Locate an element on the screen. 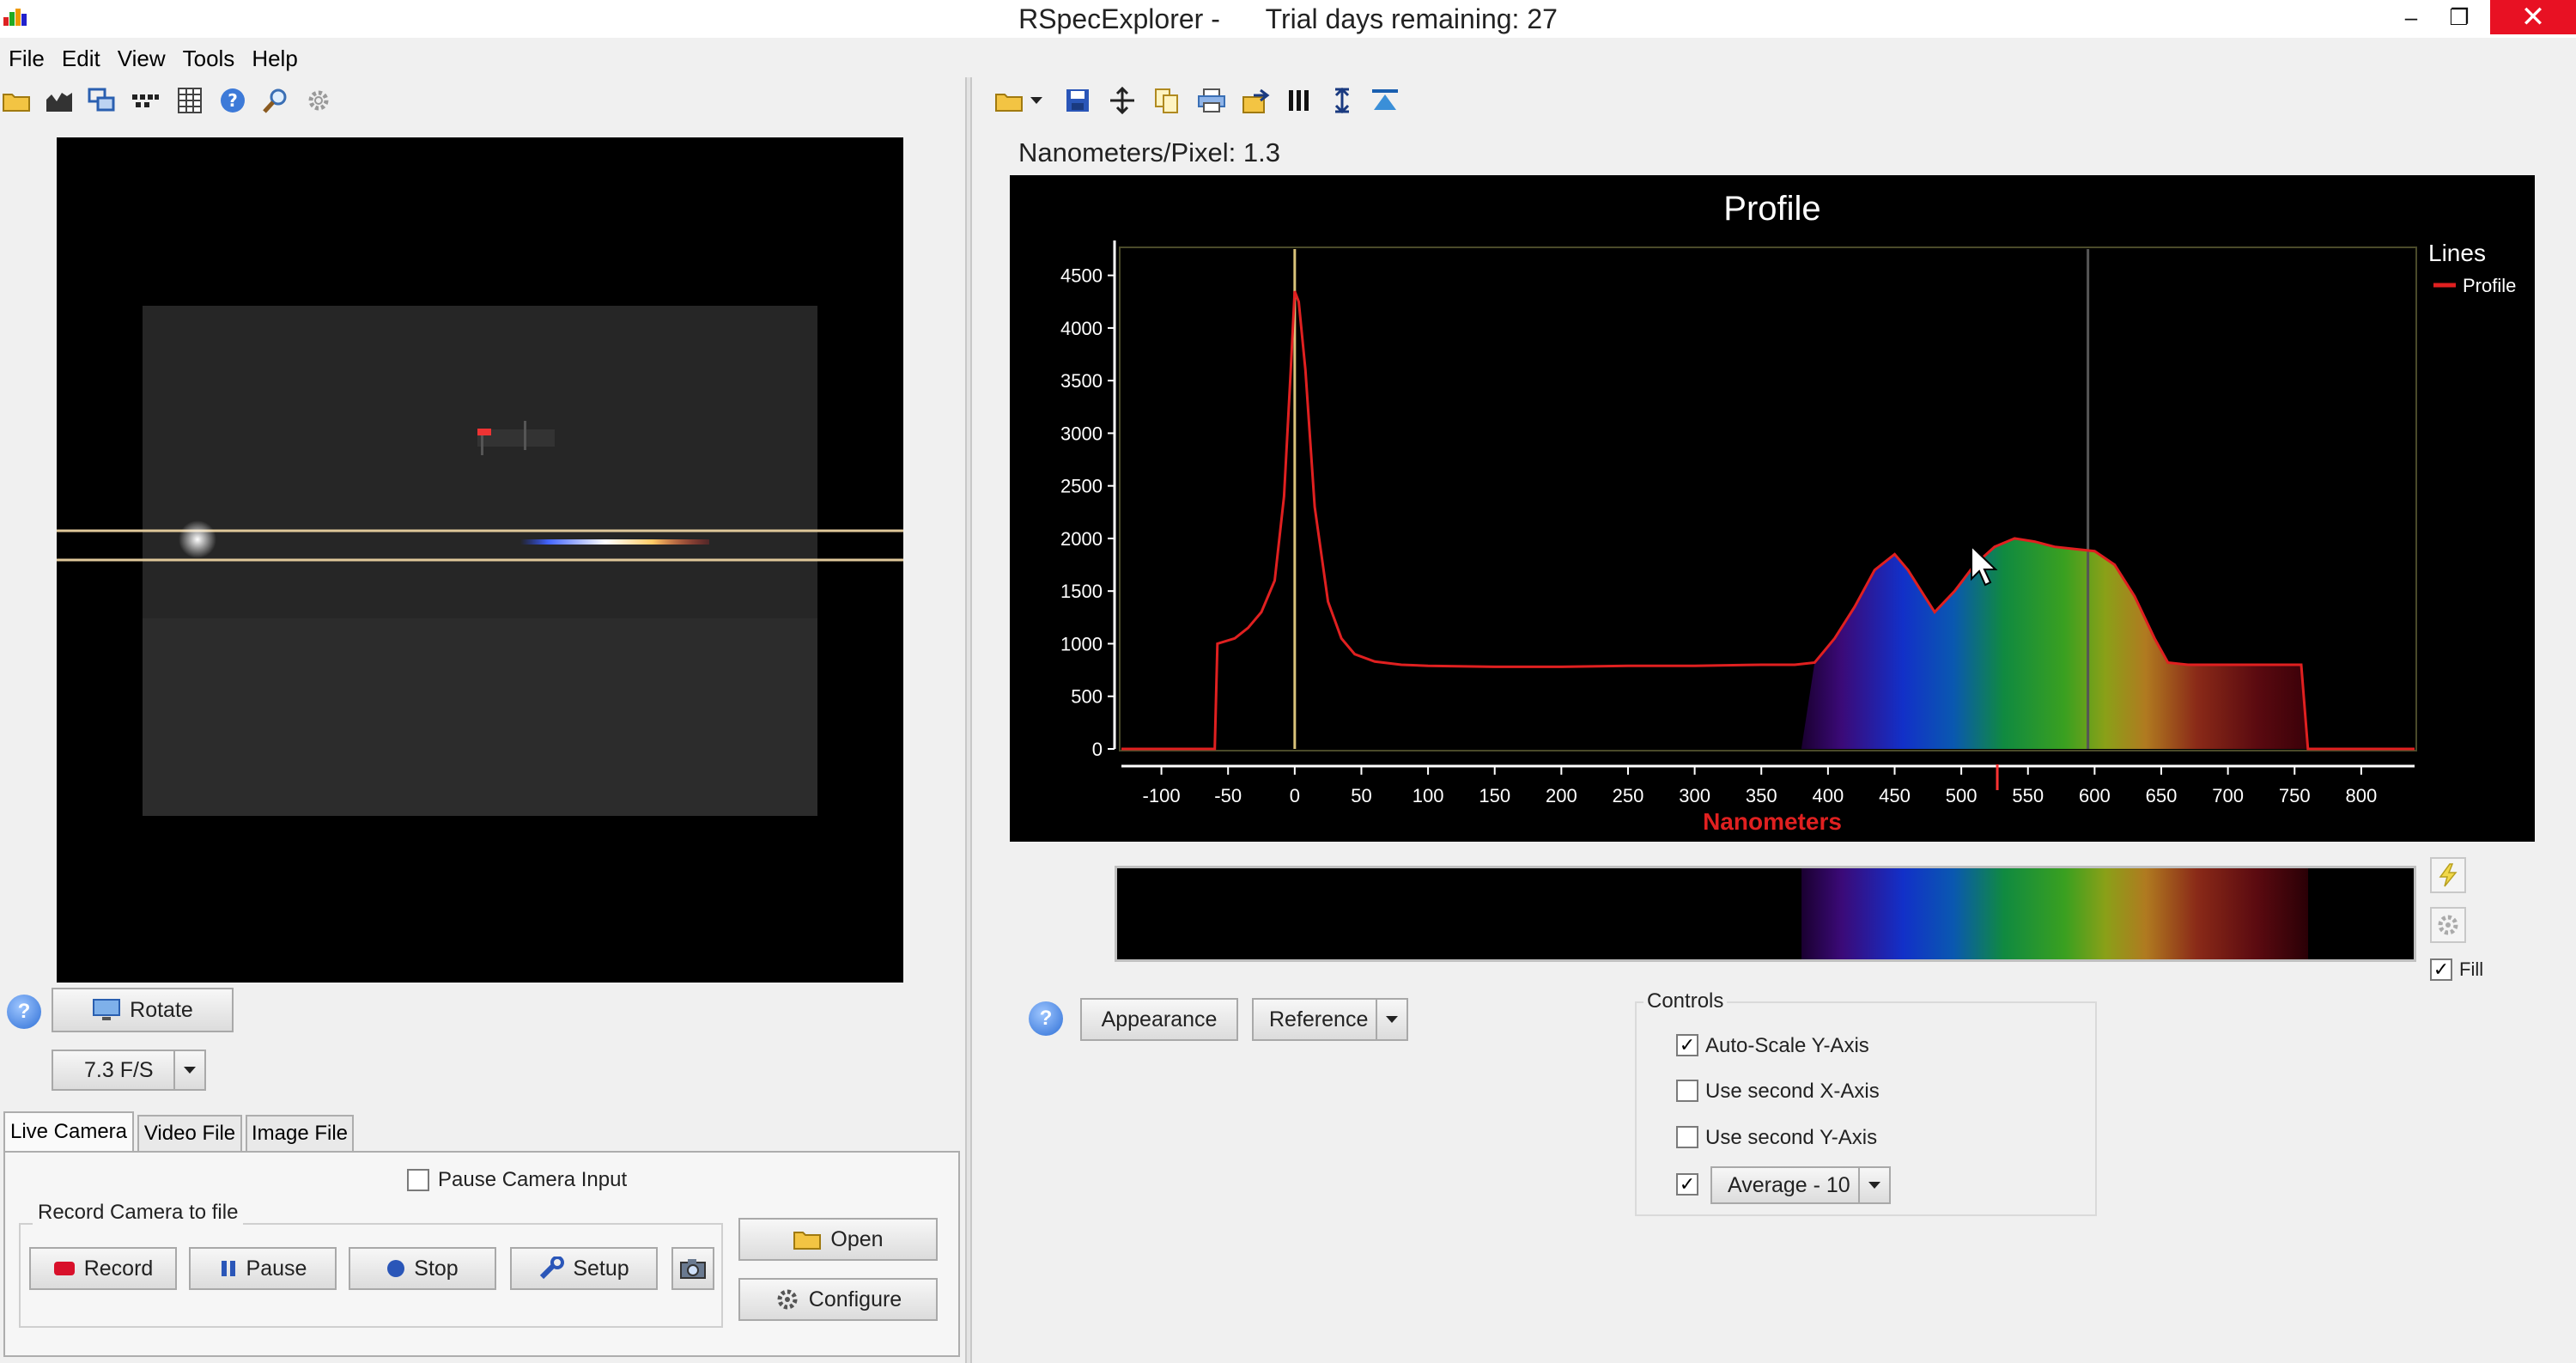 The height and width of the screenshot is (1363, 2576). vertical-arrows-icon is located at coordinates (1342, 100).